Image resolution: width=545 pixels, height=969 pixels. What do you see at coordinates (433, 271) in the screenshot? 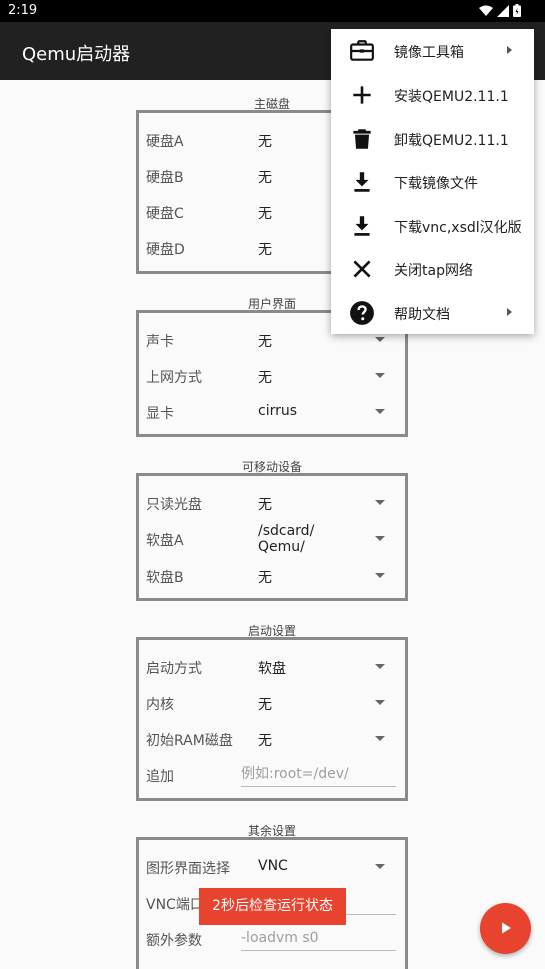
I see `menu-item-label: 关闭tap网络` at bounding box center [433, 271].